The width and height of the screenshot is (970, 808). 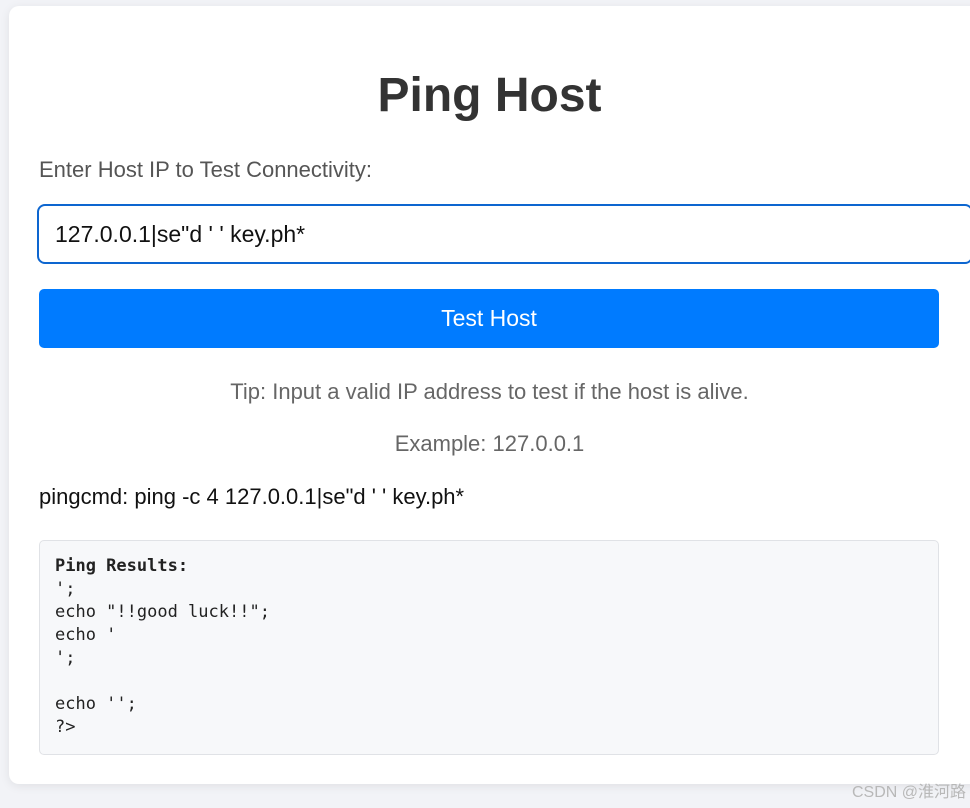 What do you see at coordinates (489, 443) in the screenshot?
I see `example-text: Example: 127.0.0.1` at bounding box center [489, 443].